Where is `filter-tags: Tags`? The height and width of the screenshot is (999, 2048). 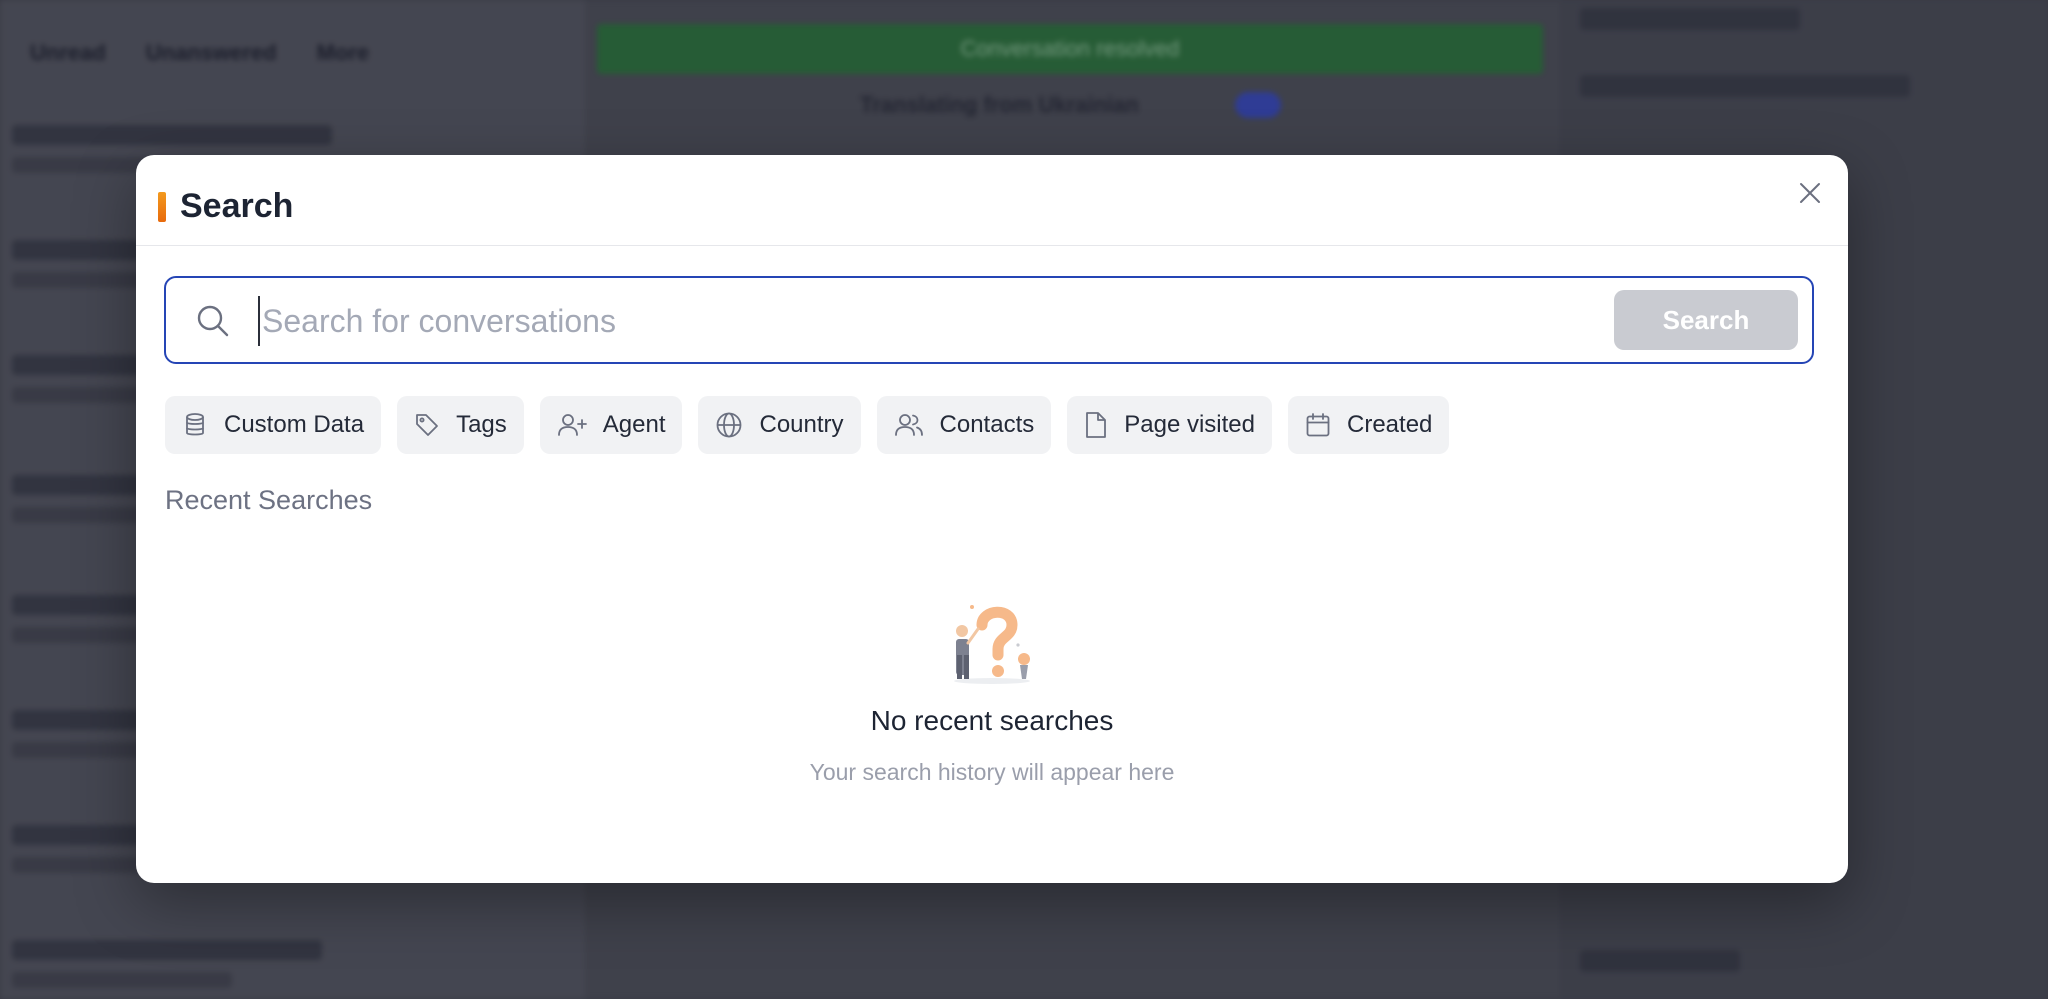
filter-tags: Tags is located at coordinates (460, 425).